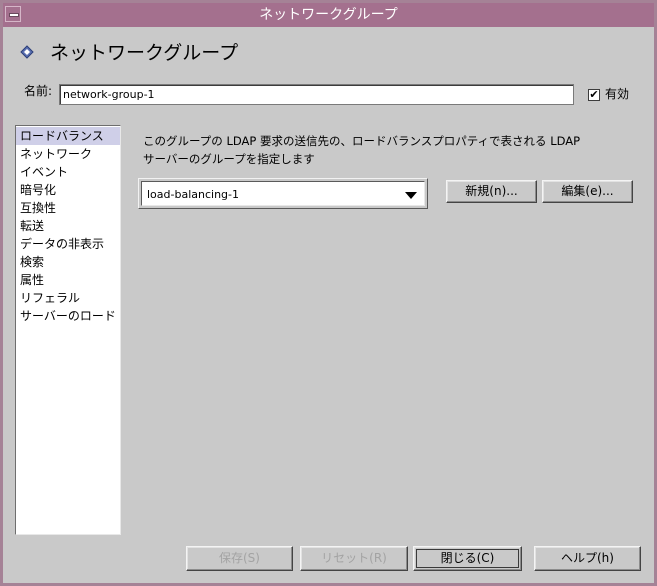 The height and width of the screenshot is (586, 657). What do you see at coordinates (144, 53) in the screenshot?
I see `page-title: ネットワークグループ` at bounding box center [144, 53].